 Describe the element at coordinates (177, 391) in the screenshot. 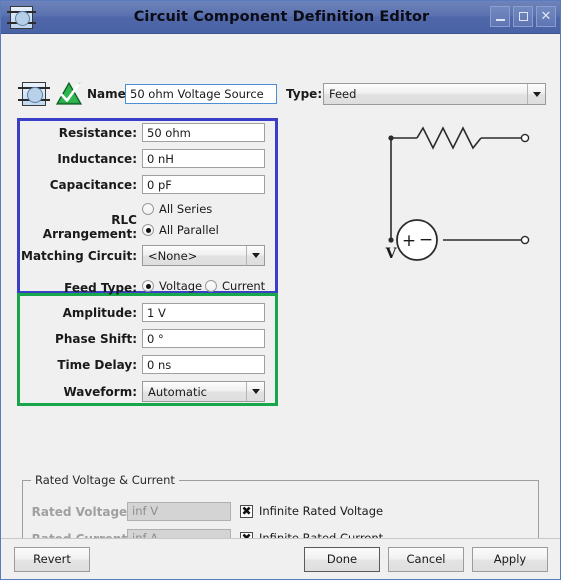

I see `waveform-value: Automatic` at that location.